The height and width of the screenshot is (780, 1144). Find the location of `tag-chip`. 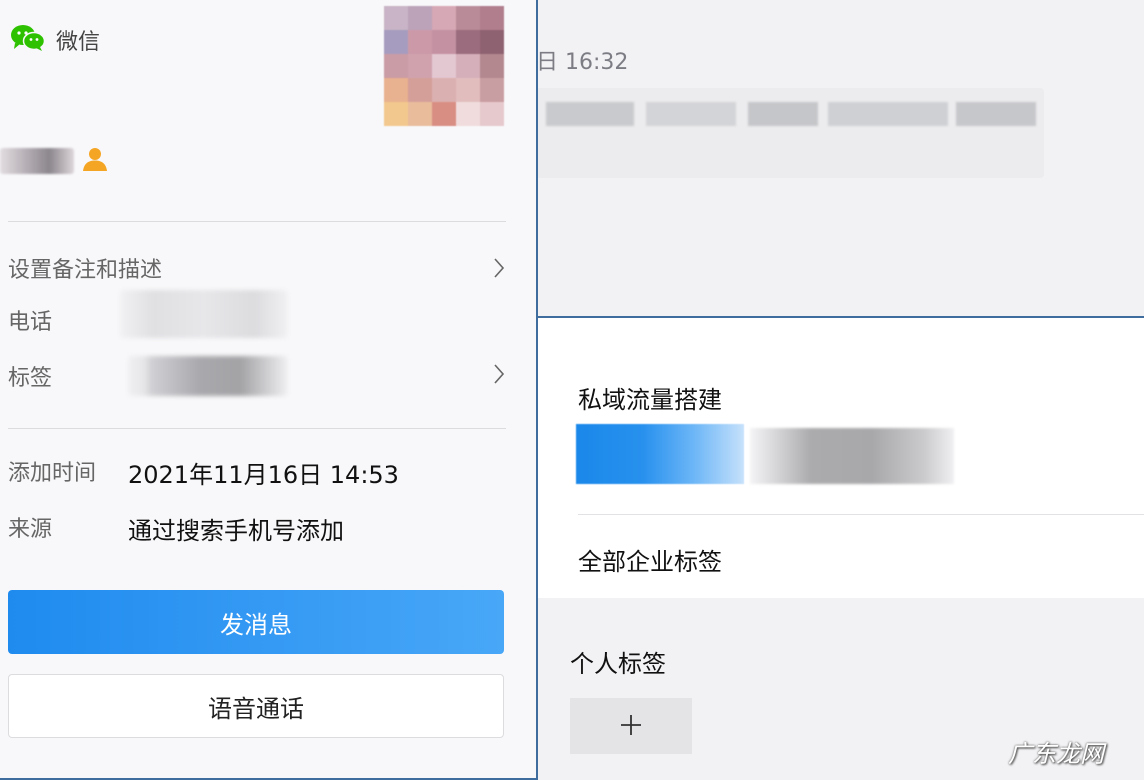

tag-chip is located at coordinates (852, 456).